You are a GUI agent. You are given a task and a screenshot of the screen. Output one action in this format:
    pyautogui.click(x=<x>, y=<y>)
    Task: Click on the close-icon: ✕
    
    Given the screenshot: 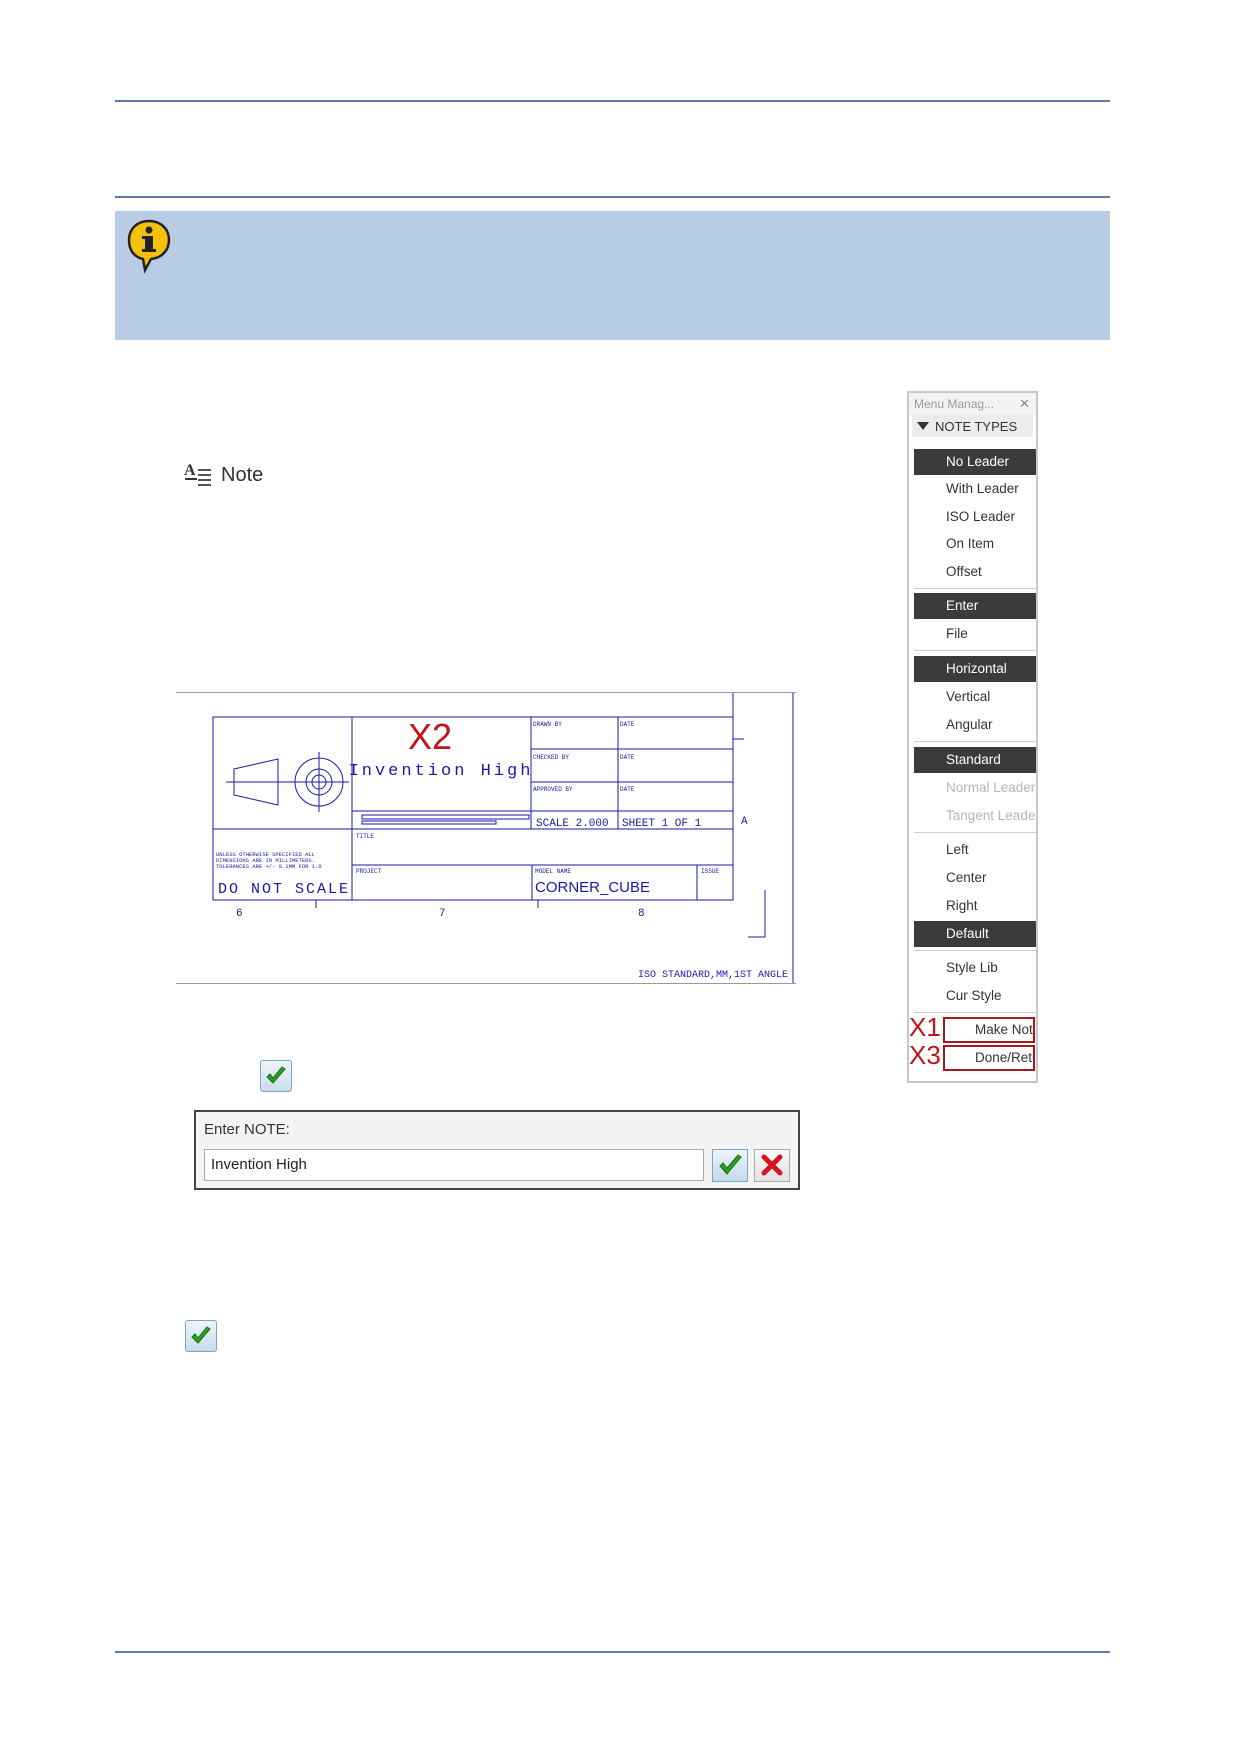 What is the action you would take?
    pyautogui.click(x=1024, y=404)
    